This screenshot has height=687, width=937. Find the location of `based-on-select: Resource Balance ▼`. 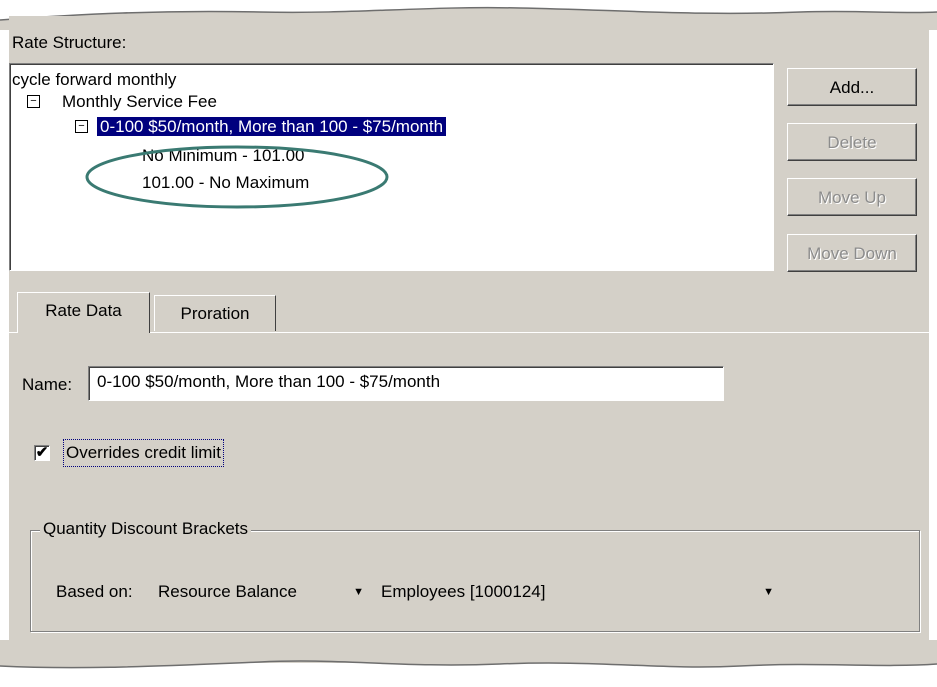

based-on-select: Resource Balance ▼ is located at coordinates (263, 592).